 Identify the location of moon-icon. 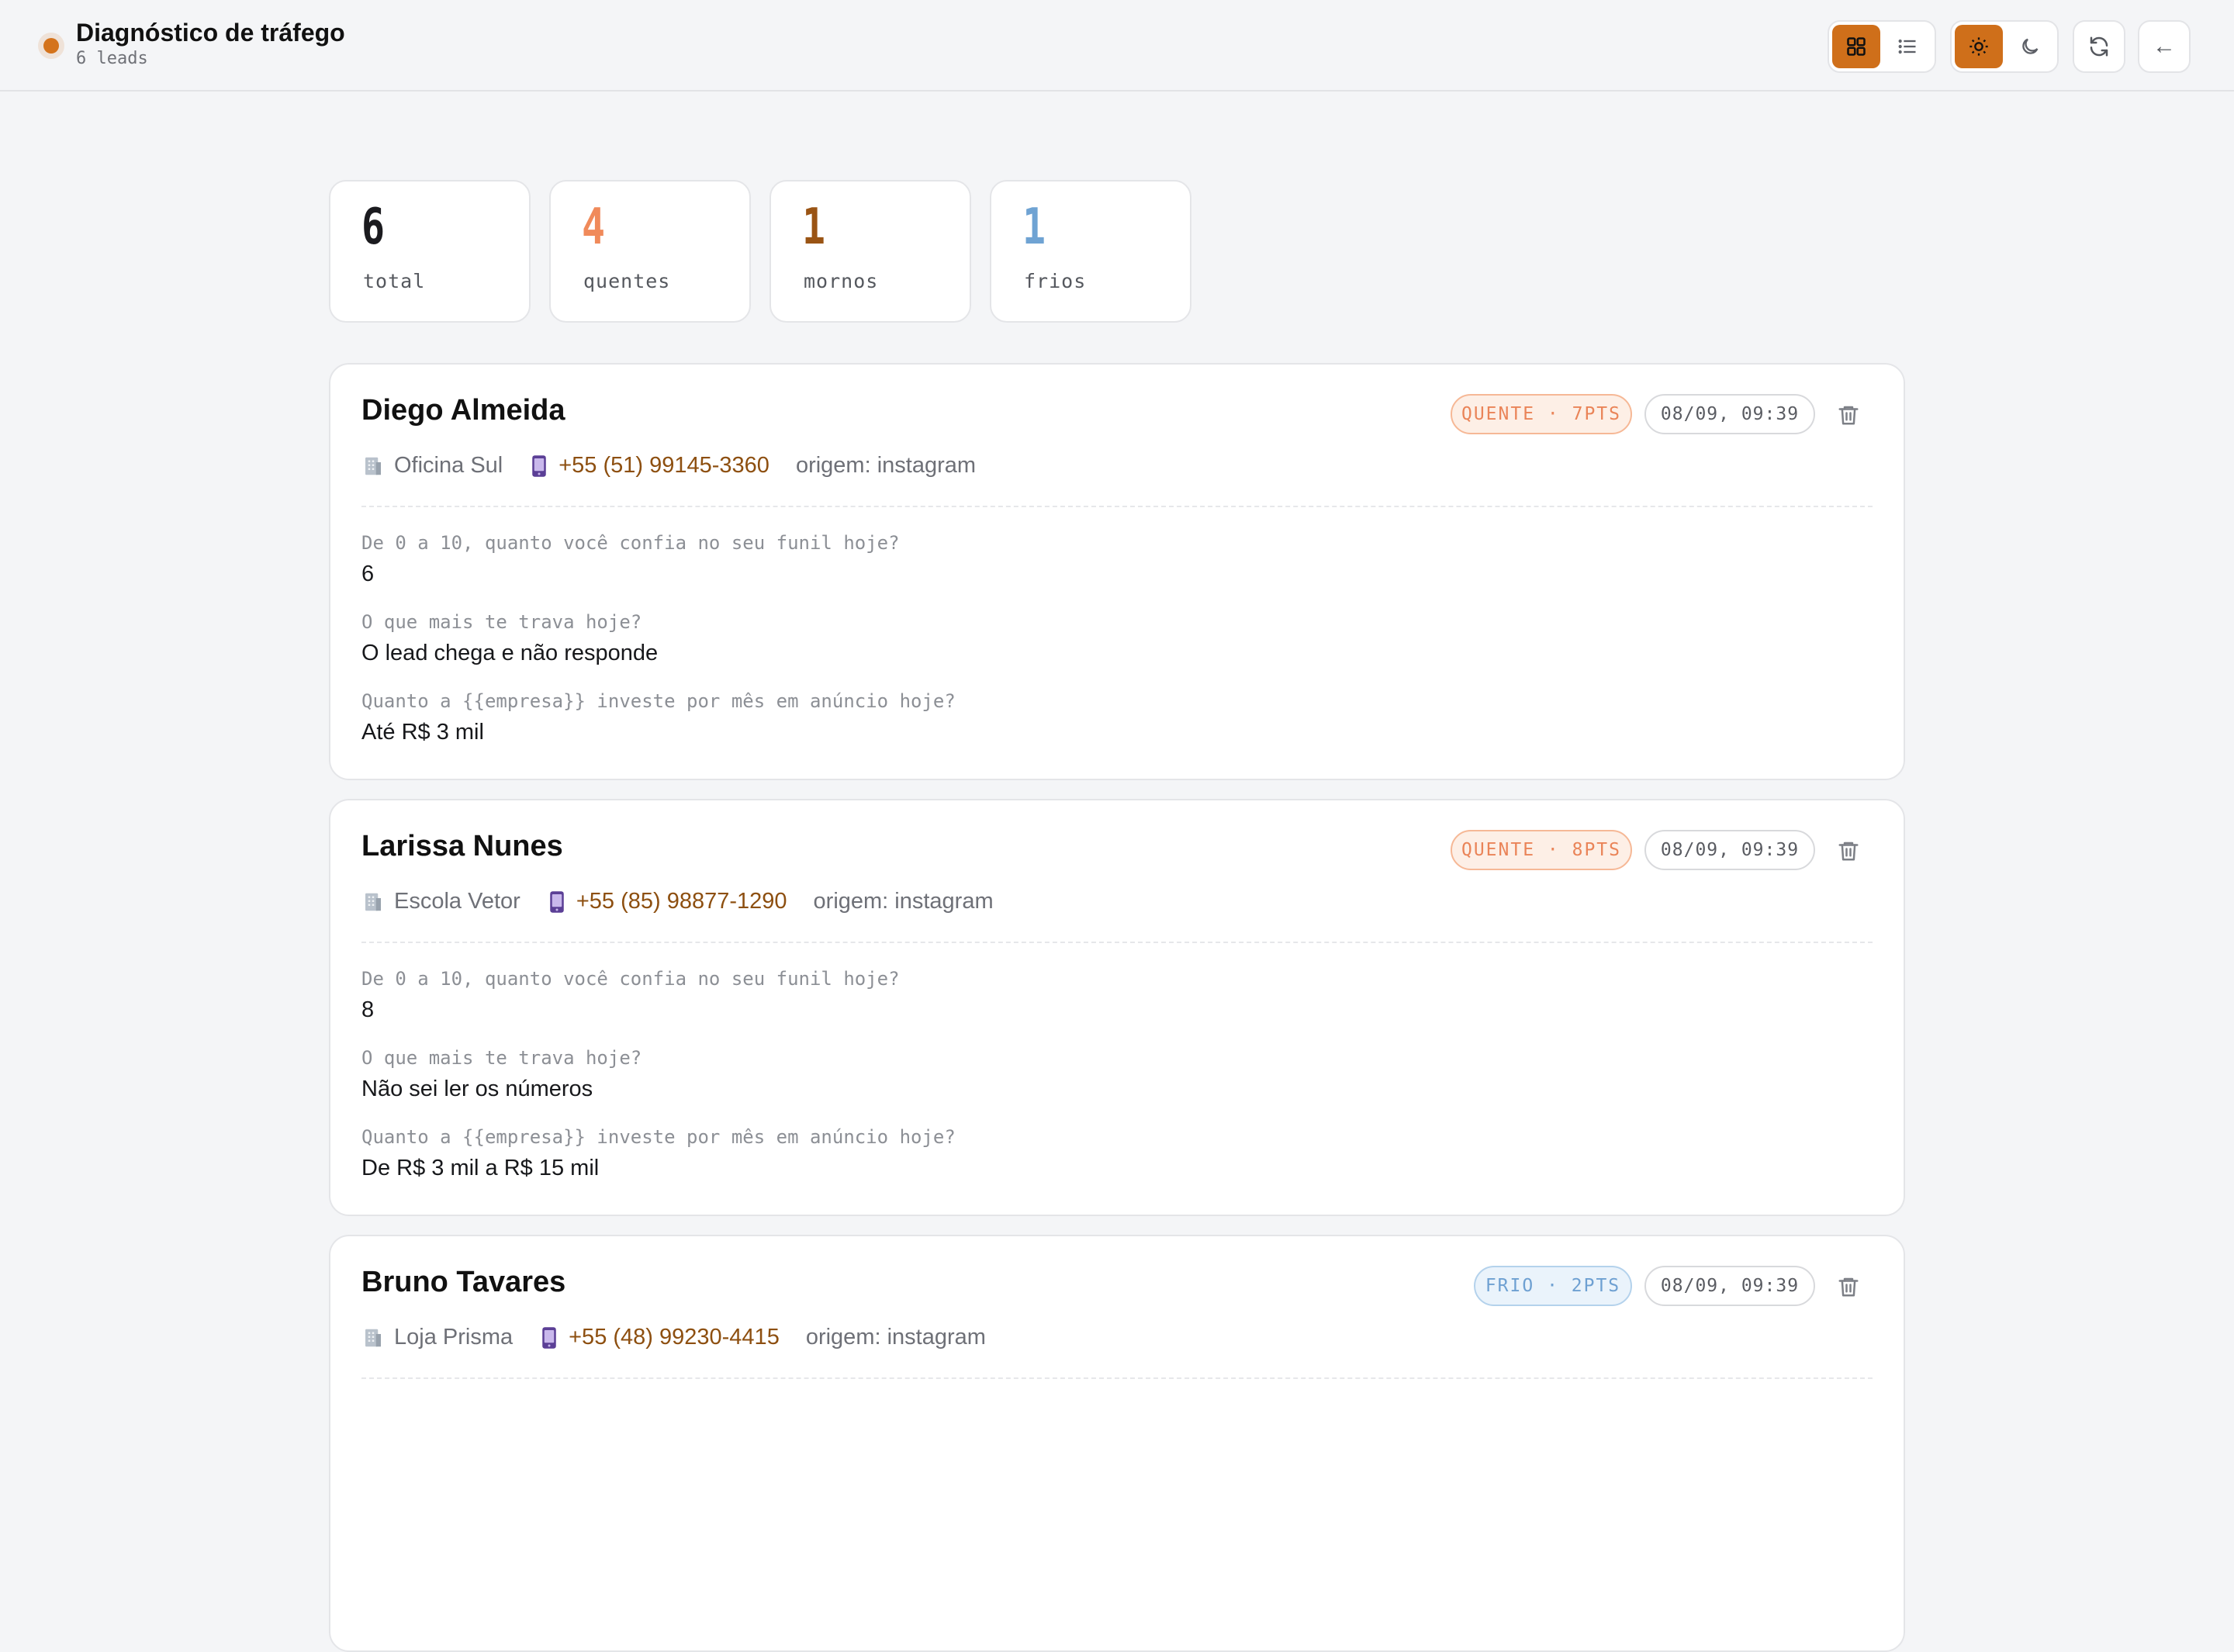
(2031, 46).